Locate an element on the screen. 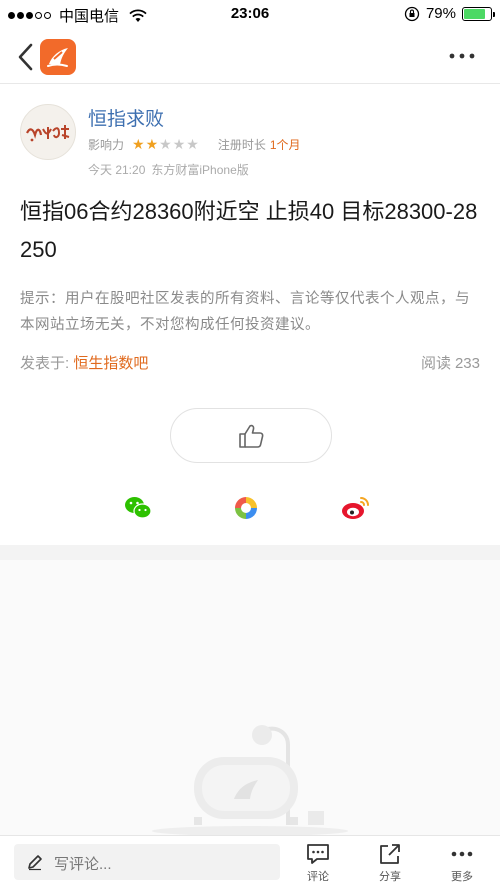 This screenshot has width=500, height=889. post-source: 东方财富iPhone版 is located at coordinates (200, 170).